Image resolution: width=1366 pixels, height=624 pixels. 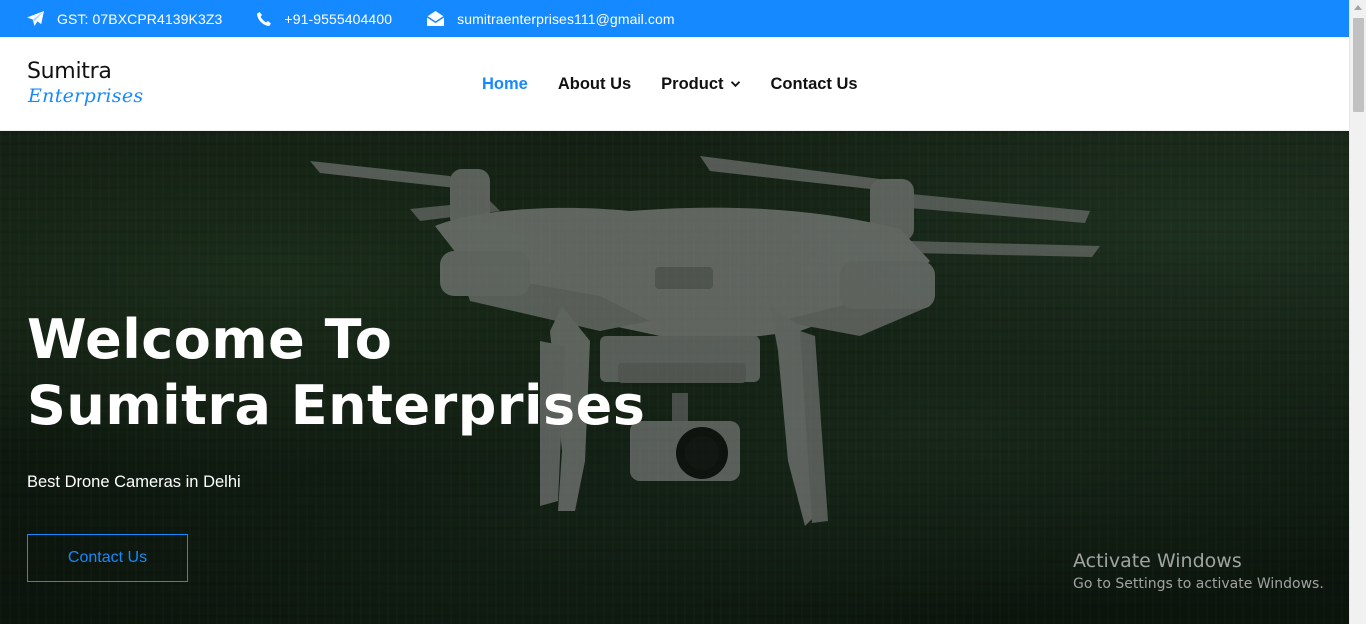 I want to click on site-logo: Sumitra Enterprises, so click(x=85, y=87).